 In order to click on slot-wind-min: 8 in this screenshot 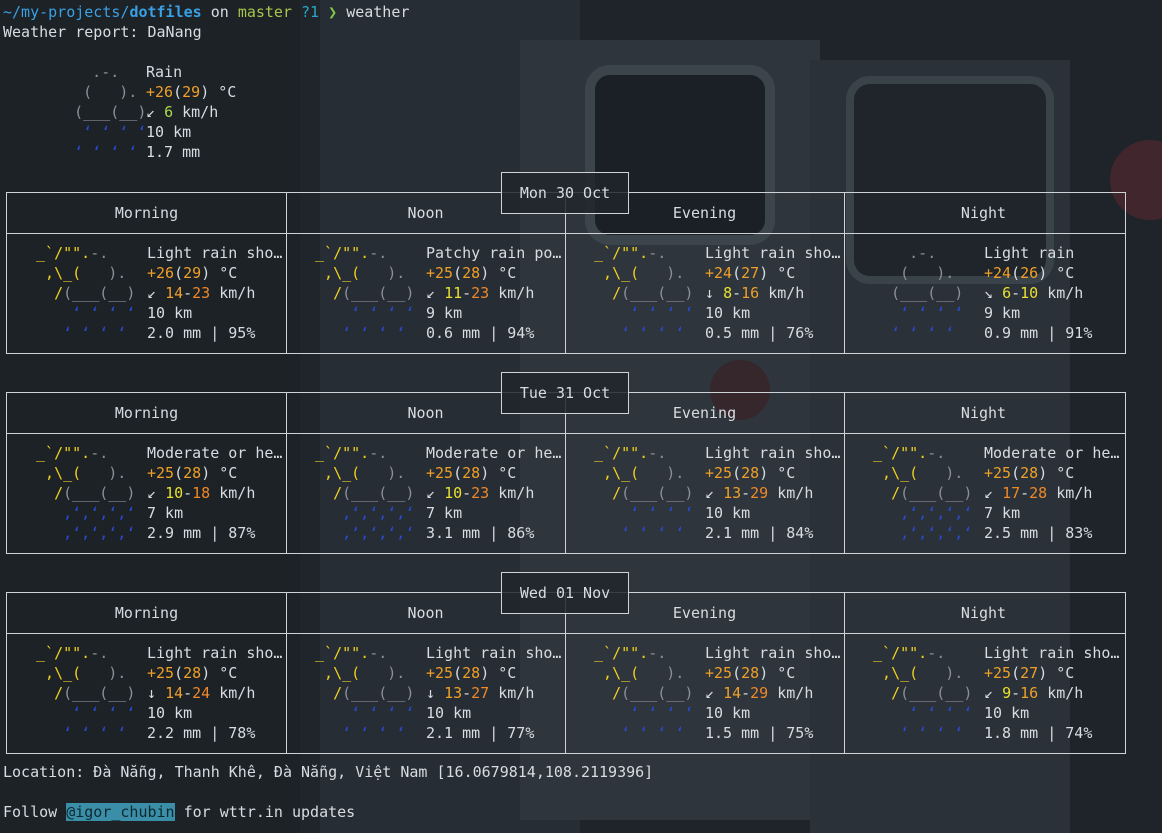, I will do `click(728, 293)`.